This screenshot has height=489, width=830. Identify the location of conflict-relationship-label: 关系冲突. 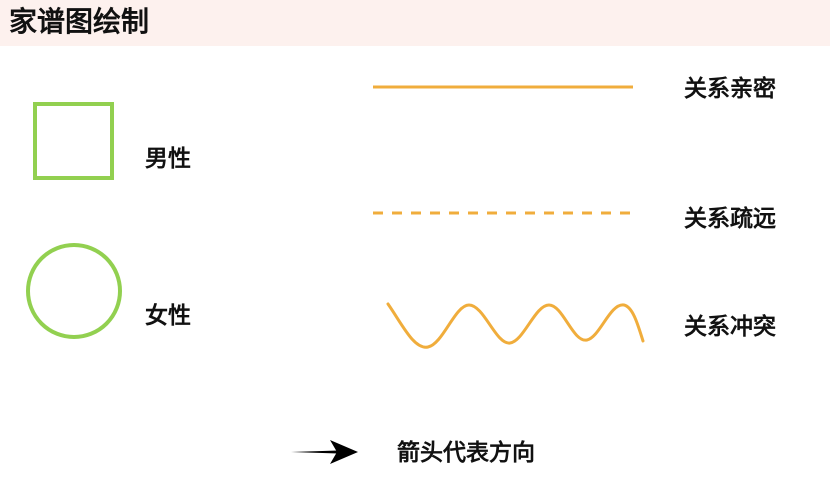
(730, 327).